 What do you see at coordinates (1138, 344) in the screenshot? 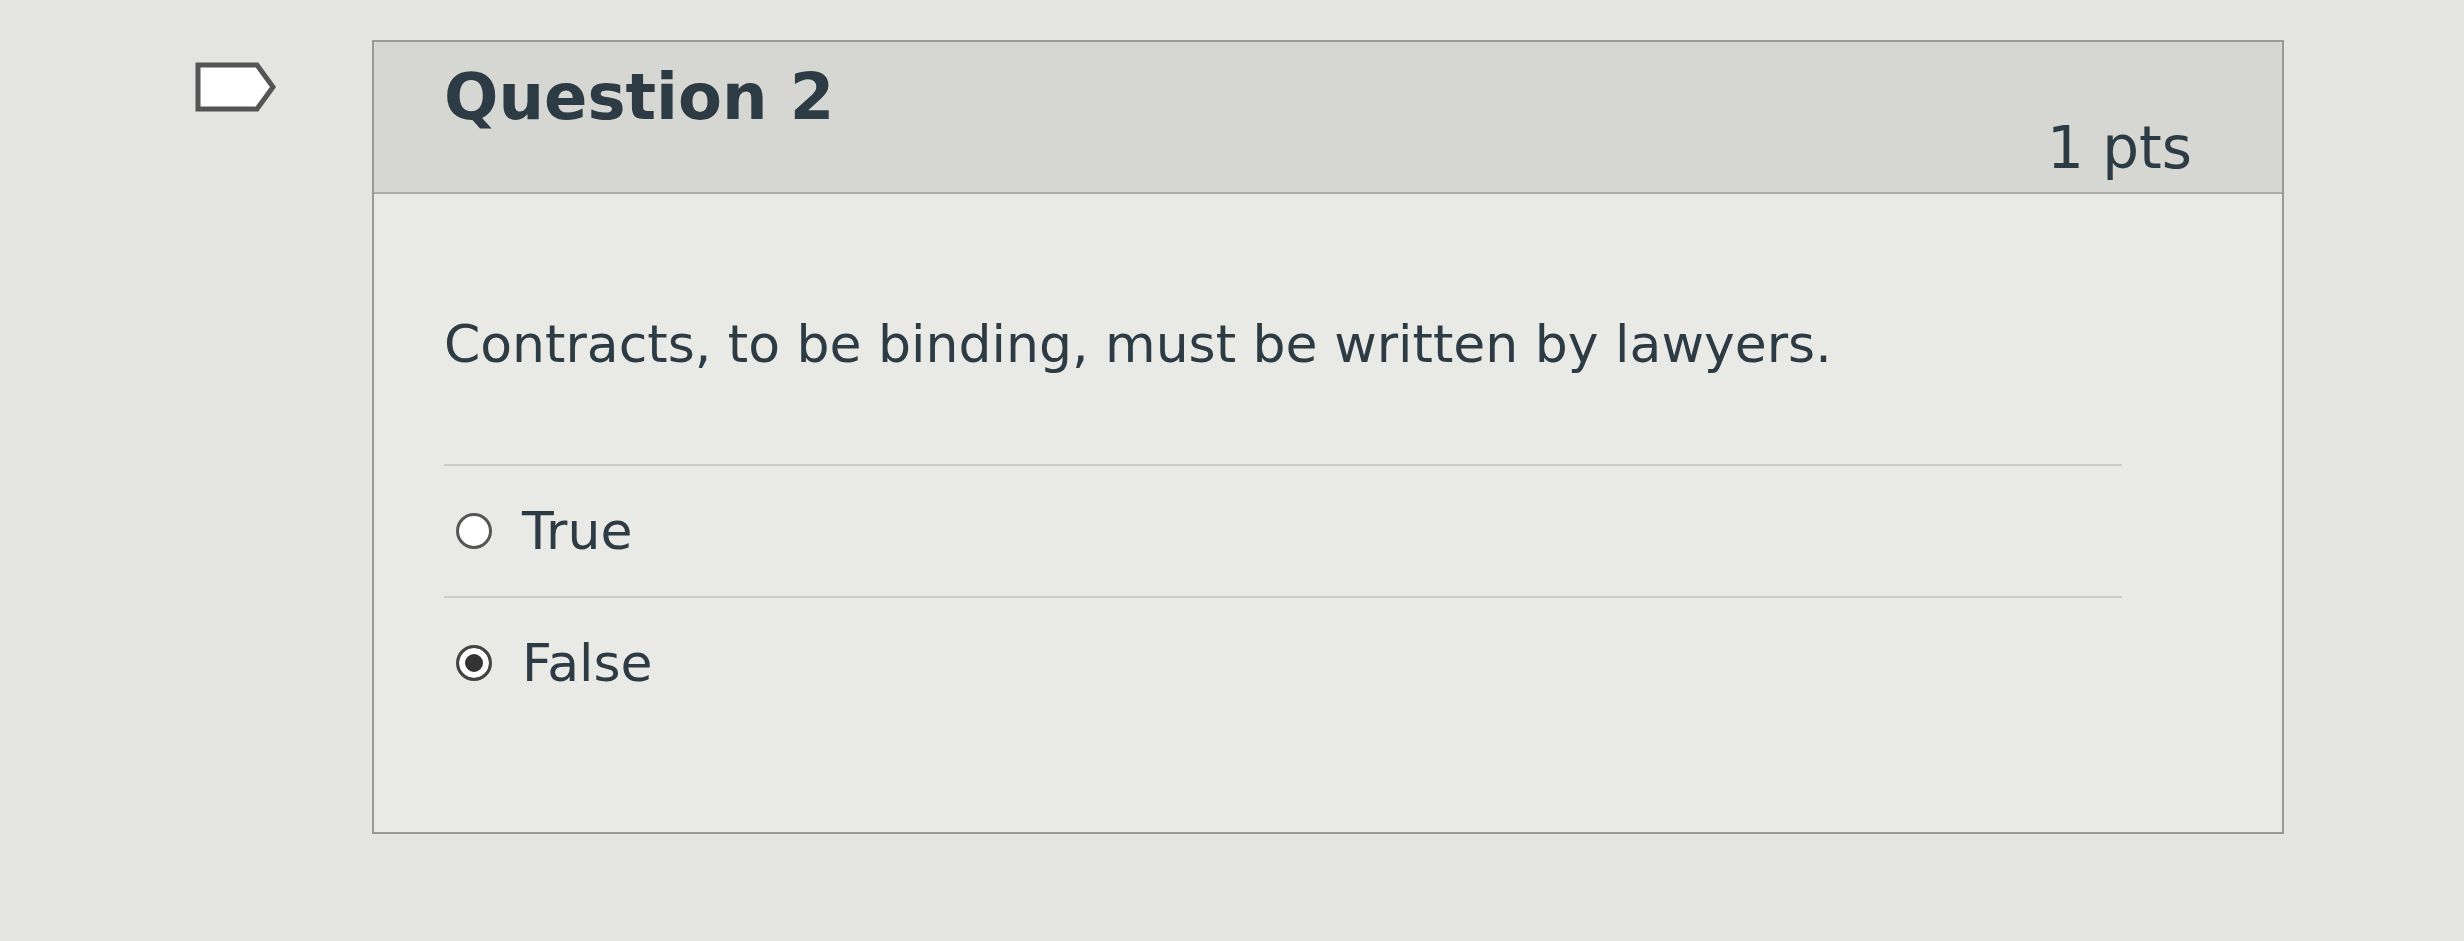
I see `question-text: Contracts, to be binding, must be written by lawyers.` at bounding box center [1138, 344].